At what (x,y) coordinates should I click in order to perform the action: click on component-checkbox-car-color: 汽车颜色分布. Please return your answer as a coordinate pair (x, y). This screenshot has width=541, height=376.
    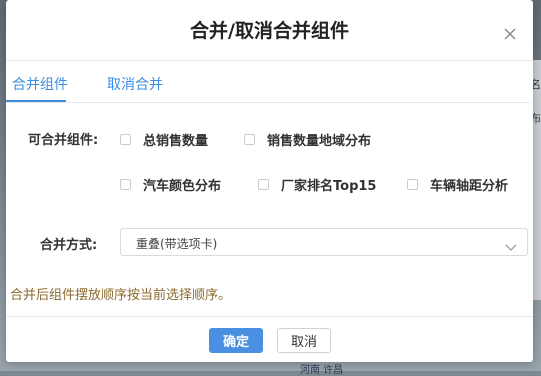
    Looking at the image, I should click on (170, 184).